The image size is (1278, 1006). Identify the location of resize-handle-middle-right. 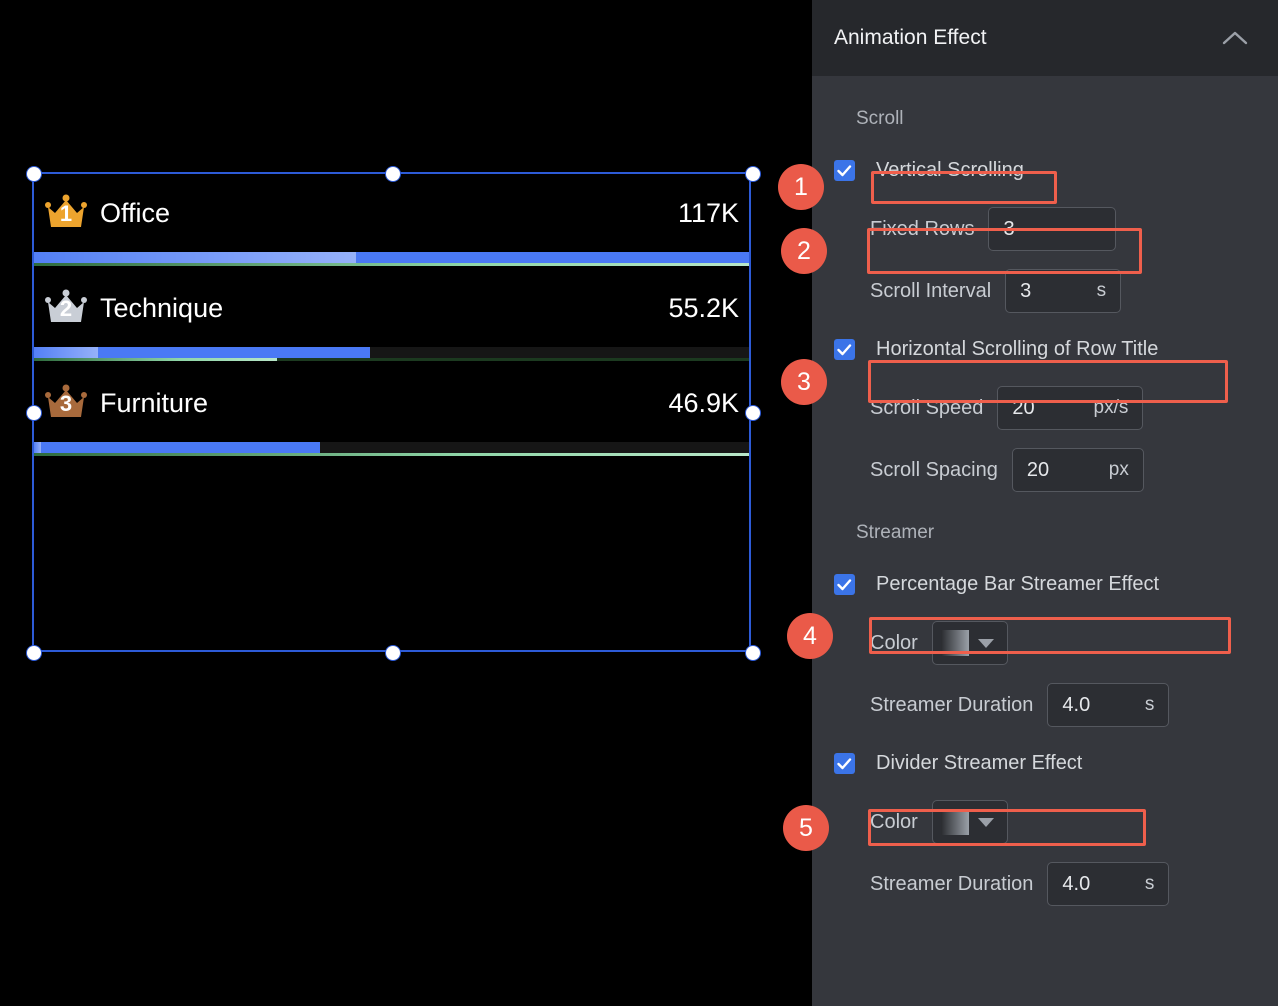
(753, 413).